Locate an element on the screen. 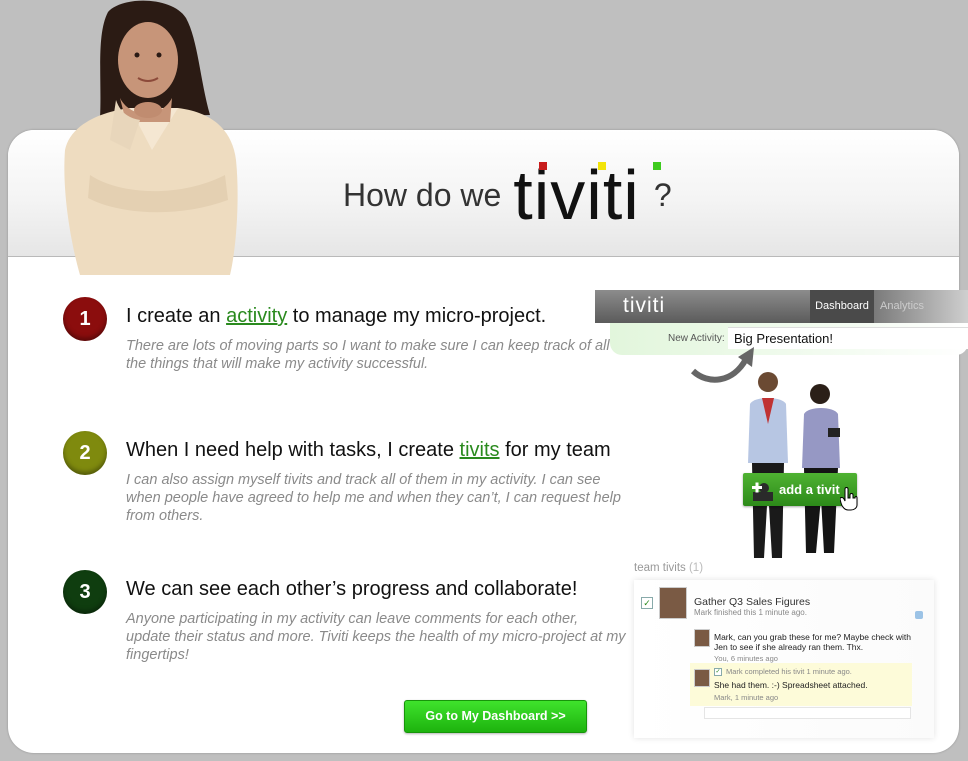 The height and width of the screenshot is (761, 968). team-tivits-label: team tivits (1) is located at coordinates (668, 568).